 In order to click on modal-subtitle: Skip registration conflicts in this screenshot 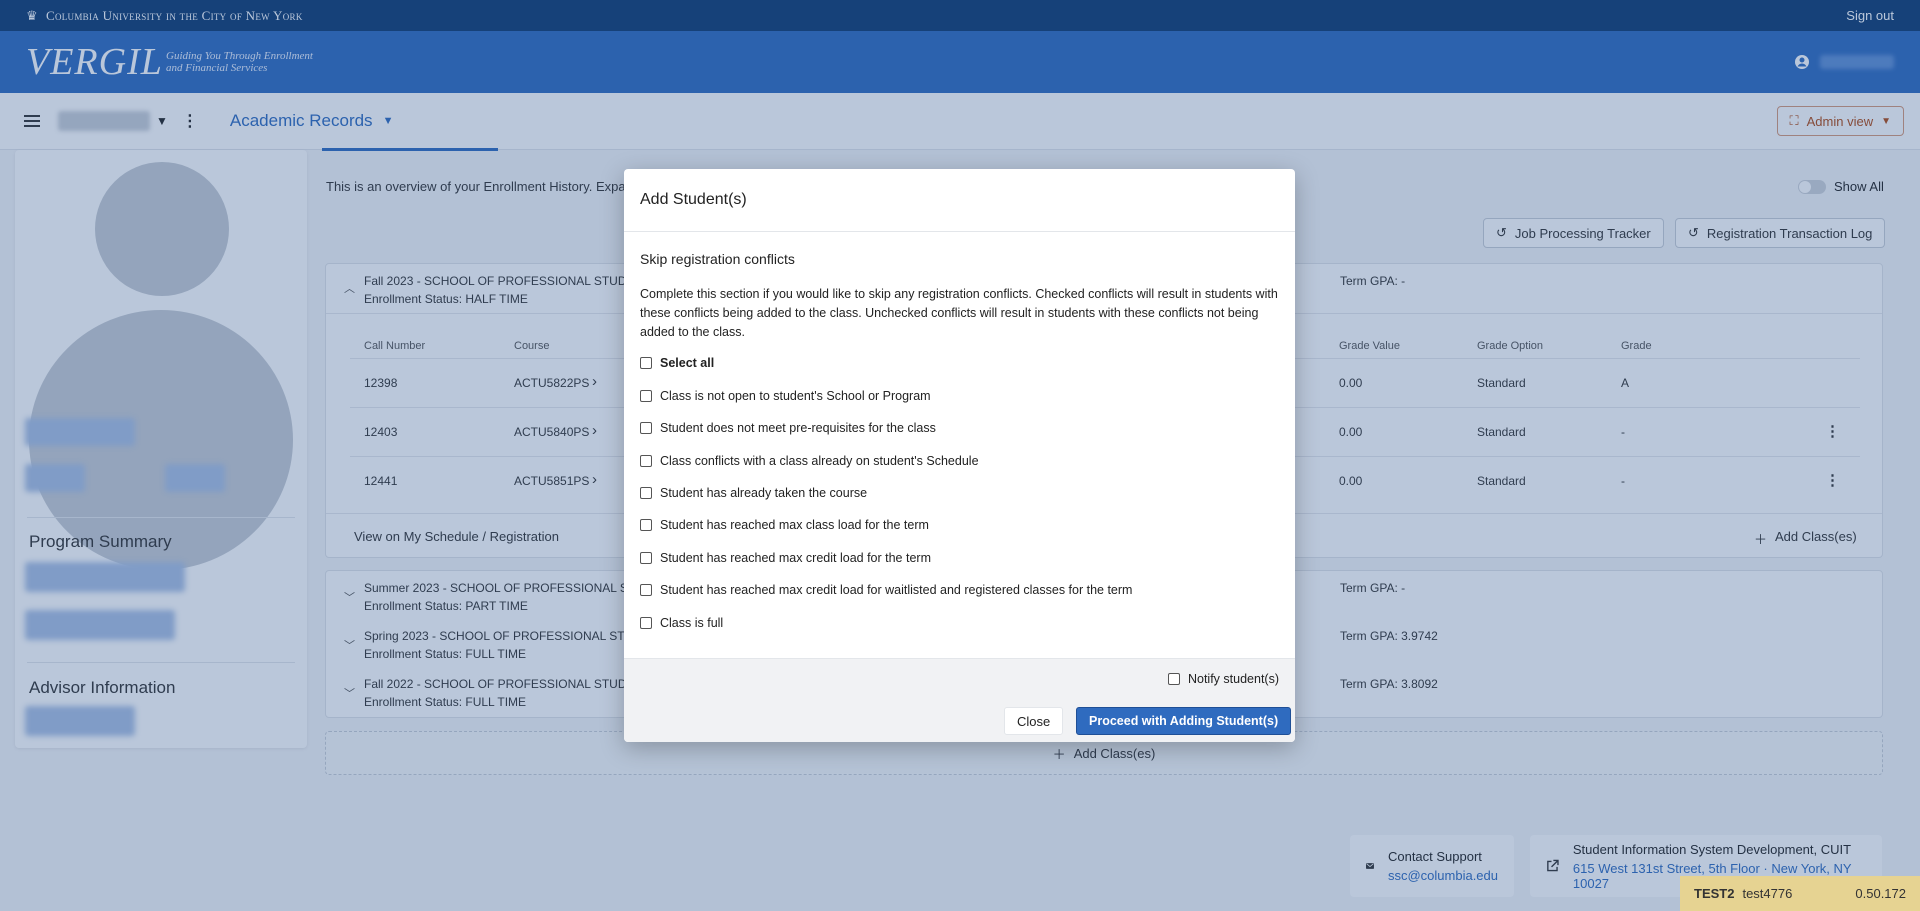, I will do `click(717, 259)`.